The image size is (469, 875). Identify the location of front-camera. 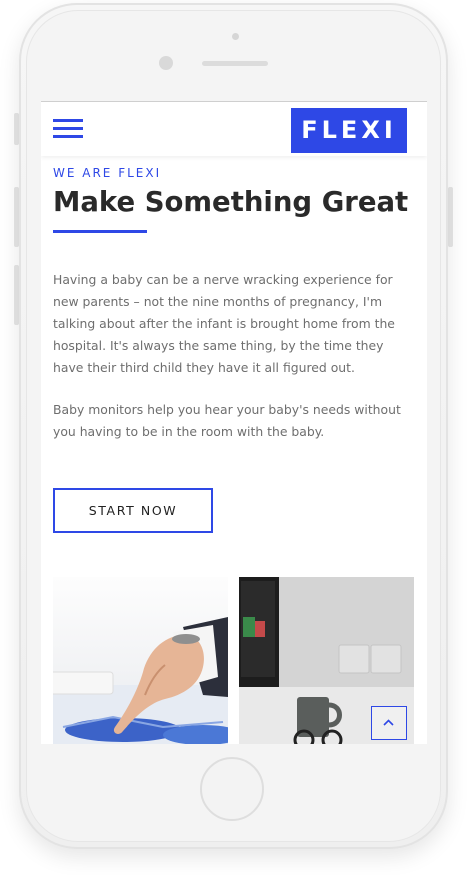
(166, 63).